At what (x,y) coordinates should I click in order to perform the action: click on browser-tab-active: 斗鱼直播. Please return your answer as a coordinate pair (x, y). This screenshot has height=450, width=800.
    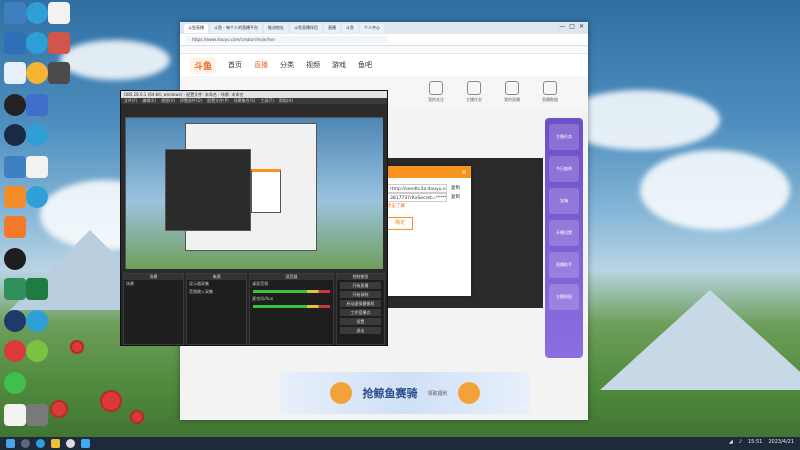
    Looking at the image, I should click on (196, 28).